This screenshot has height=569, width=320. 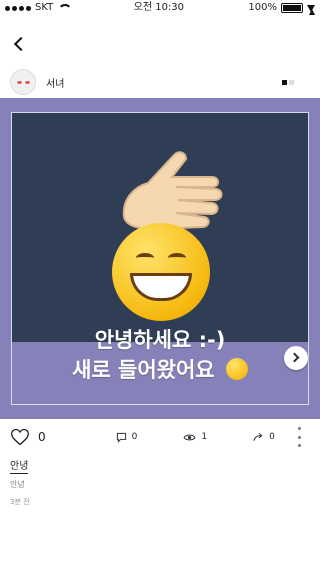 I want to click on smiling-face-emoji, so click(x=236, y=369).